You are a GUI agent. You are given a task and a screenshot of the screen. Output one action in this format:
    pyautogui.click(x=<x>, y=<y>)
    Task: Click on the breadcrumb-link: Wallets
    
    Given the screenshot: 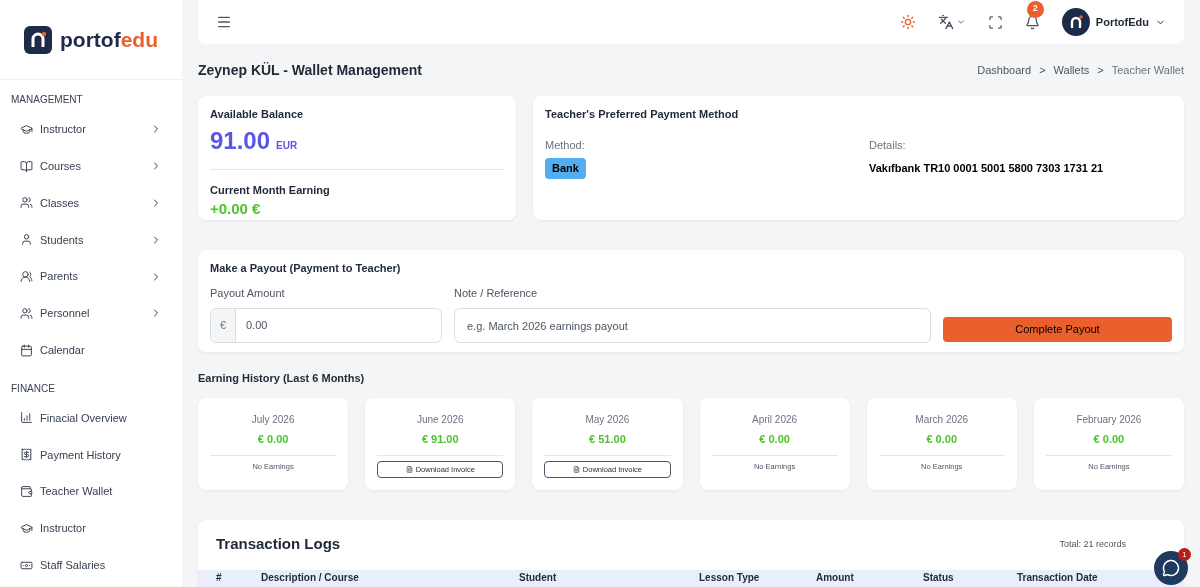 What is the action you would take?
    pyautogui.click(x=1071, y=70)
    